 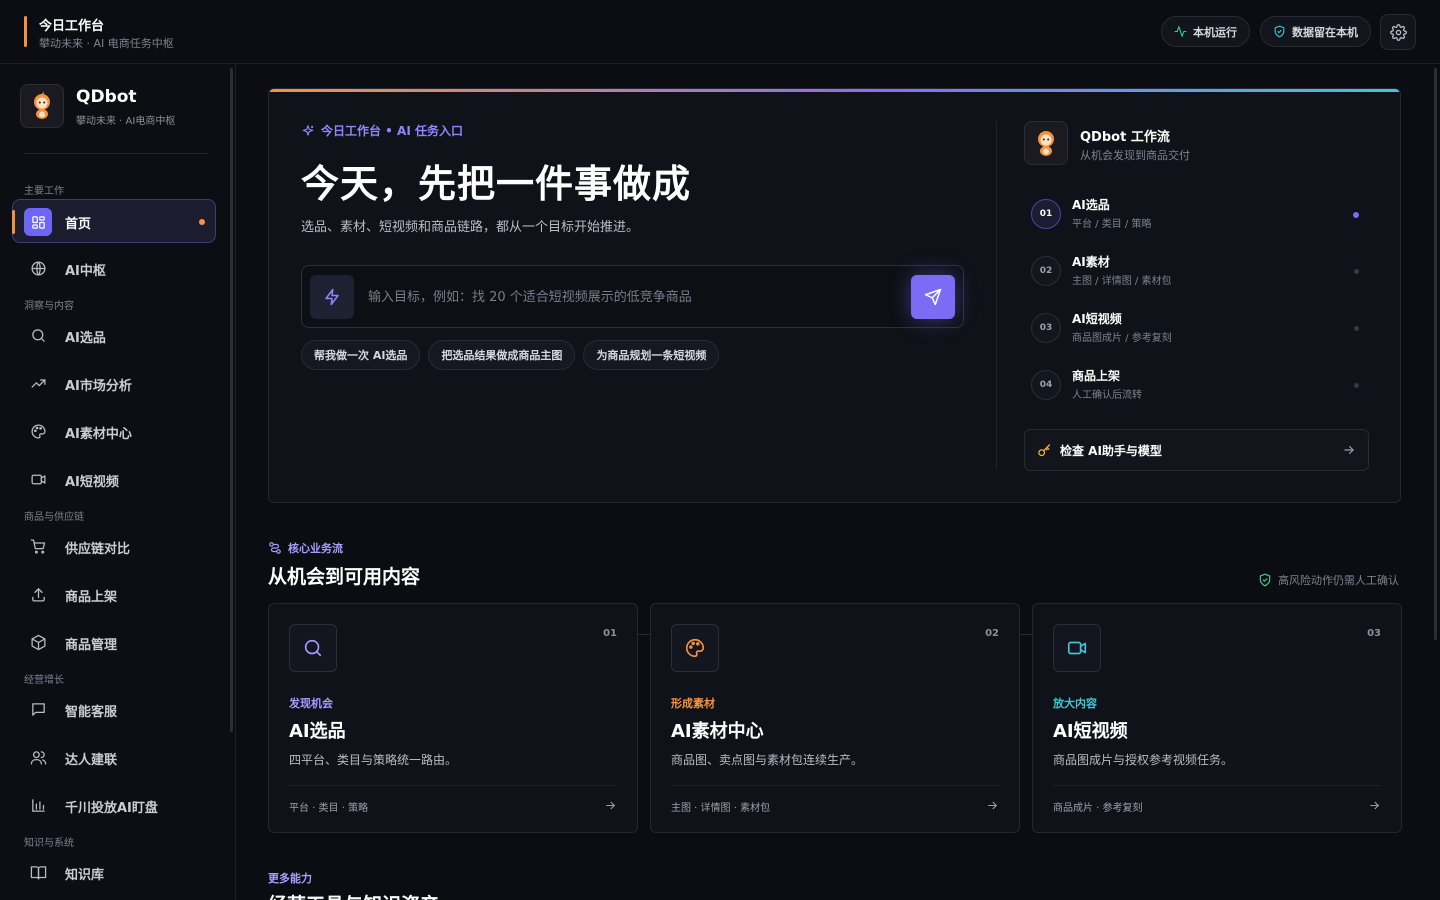 I want to click on home-icon-box, so click(x=38, y=222).